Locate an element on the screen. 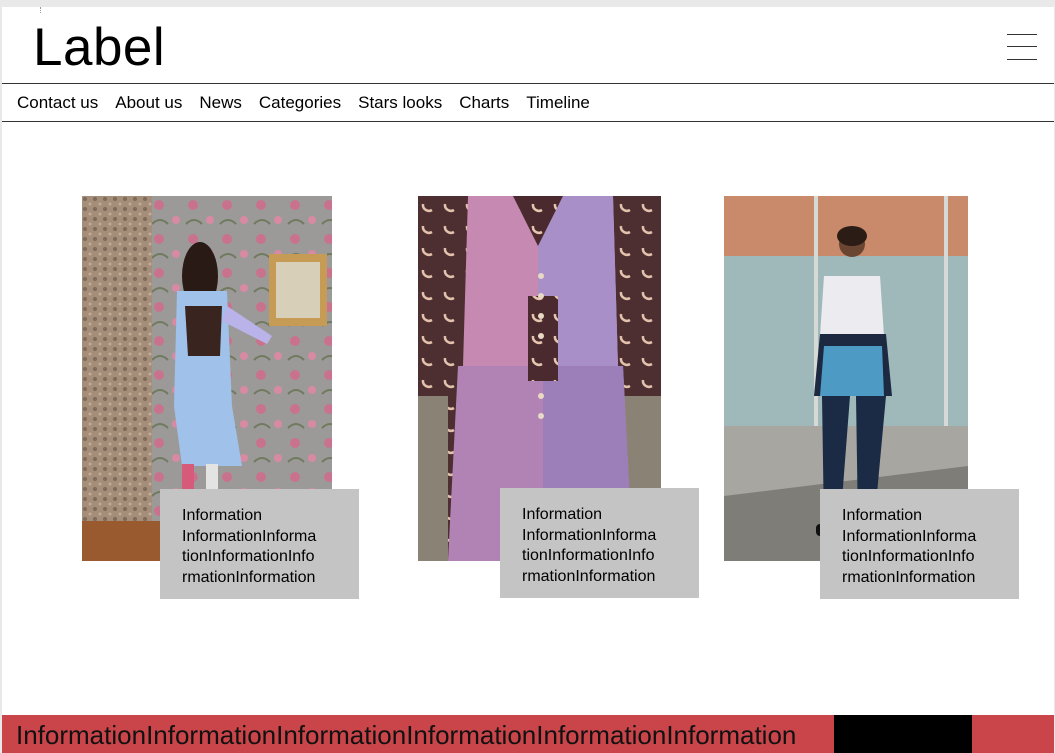 This screenshot has height=753, width=1055. nav-item-timeline: Timeline is located at coordinates (558, 103).